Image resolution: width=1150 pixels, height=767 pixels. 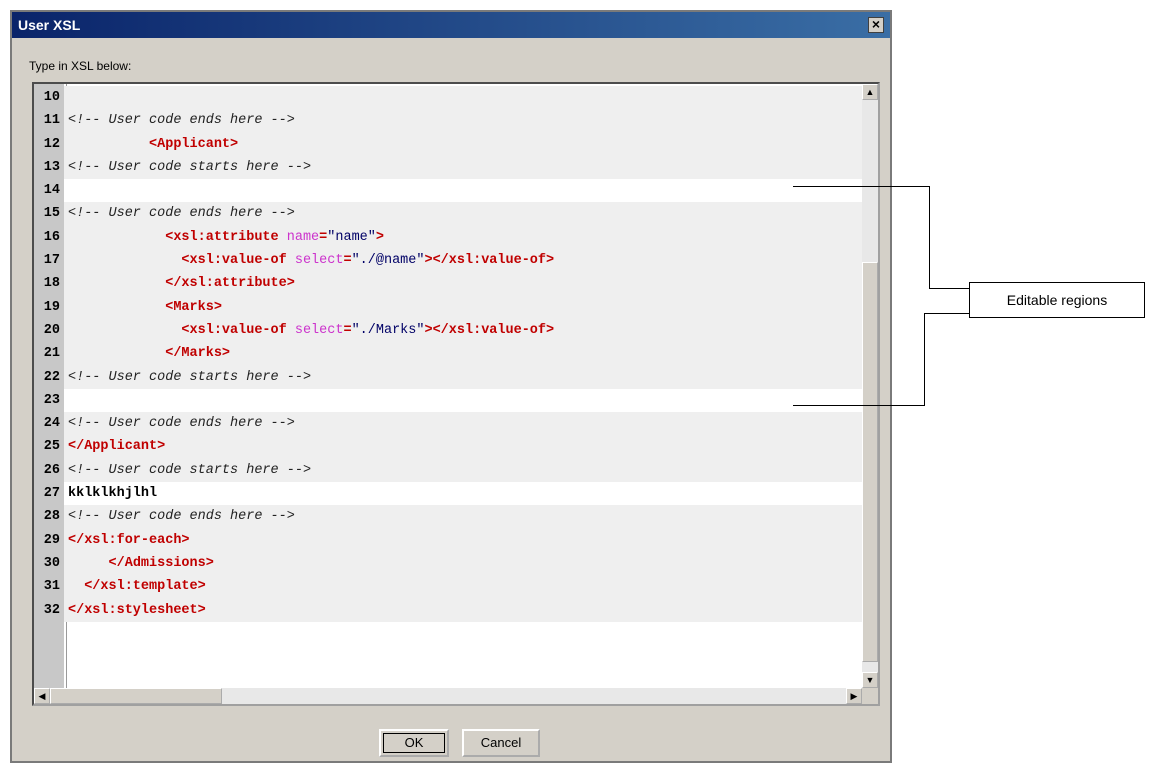 I want to click on scroll-left-icon: ◀, so click(x=42, y=696).